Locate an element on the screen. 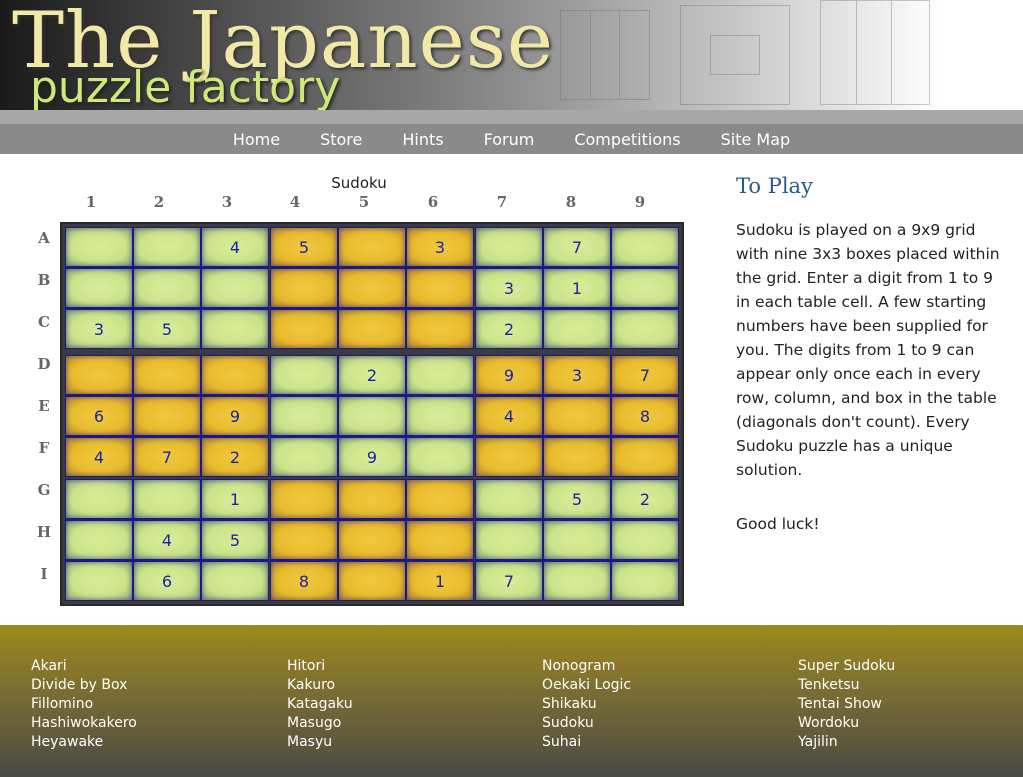 The image size is (1023, 777). sudoku-cell-f1: 4 is located at coordinates (99, 457).